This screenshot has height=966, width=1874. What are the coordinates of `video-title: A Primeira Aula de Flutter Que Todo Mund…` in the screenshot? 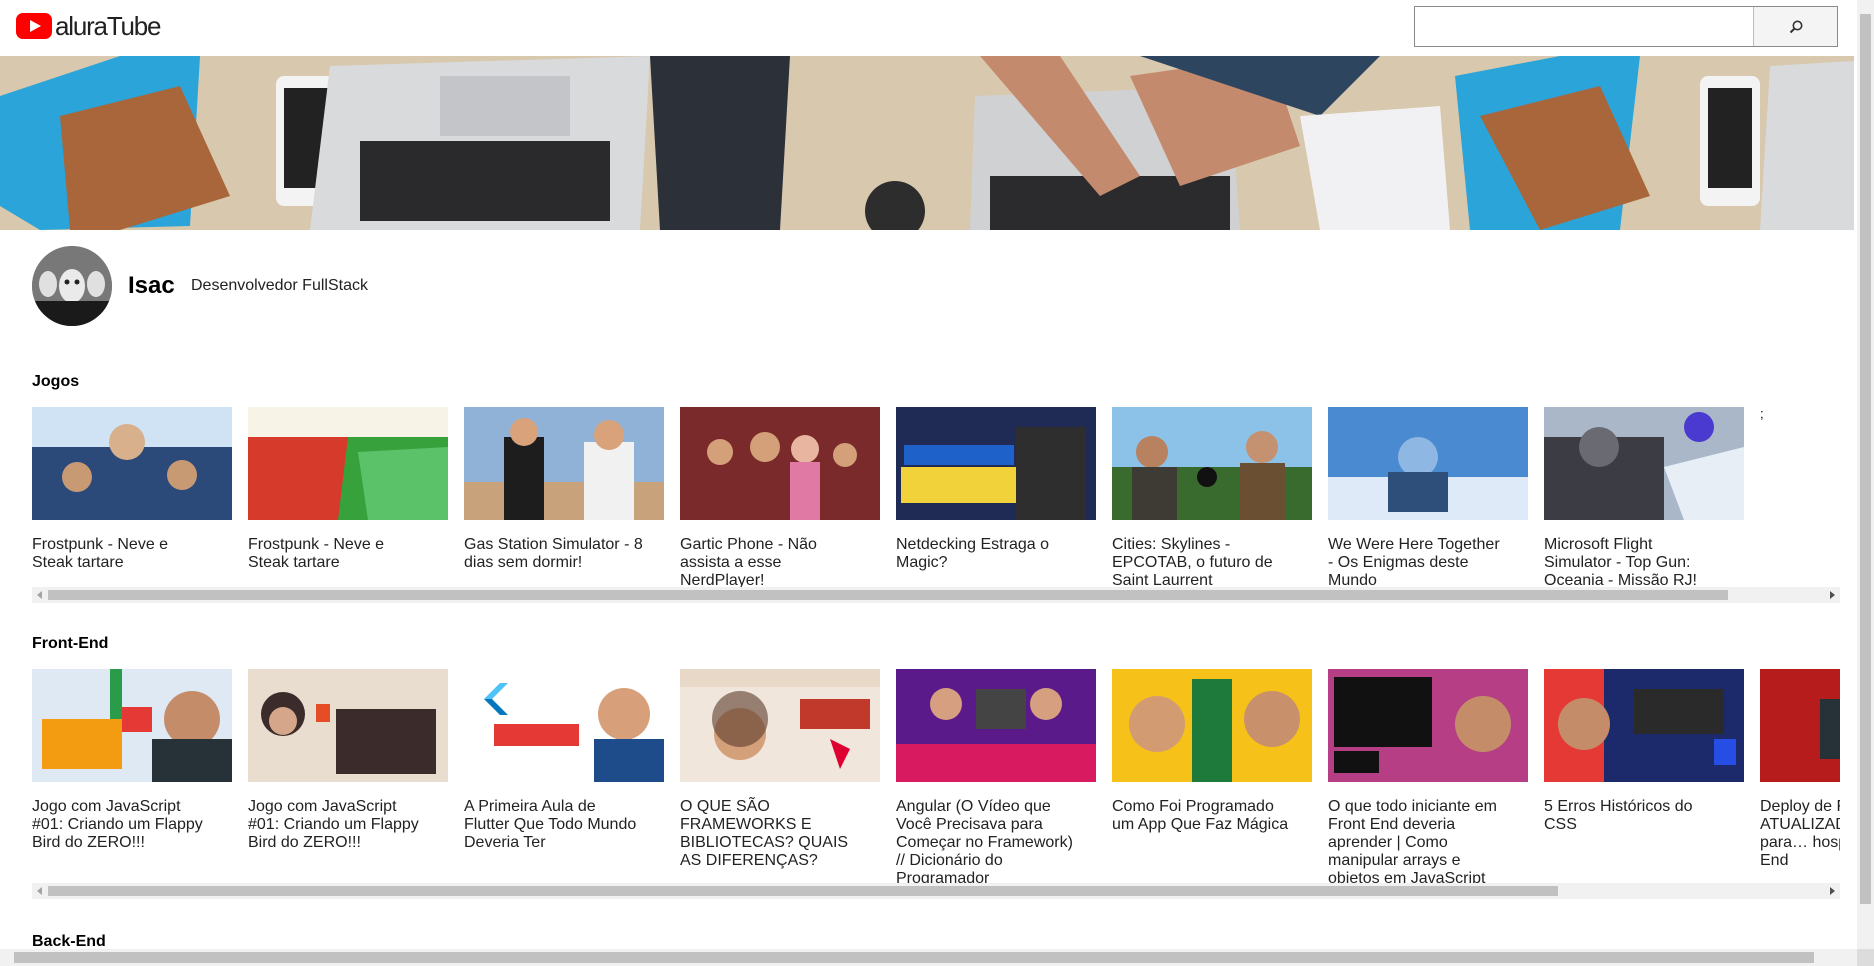 It's located at (550, 824).